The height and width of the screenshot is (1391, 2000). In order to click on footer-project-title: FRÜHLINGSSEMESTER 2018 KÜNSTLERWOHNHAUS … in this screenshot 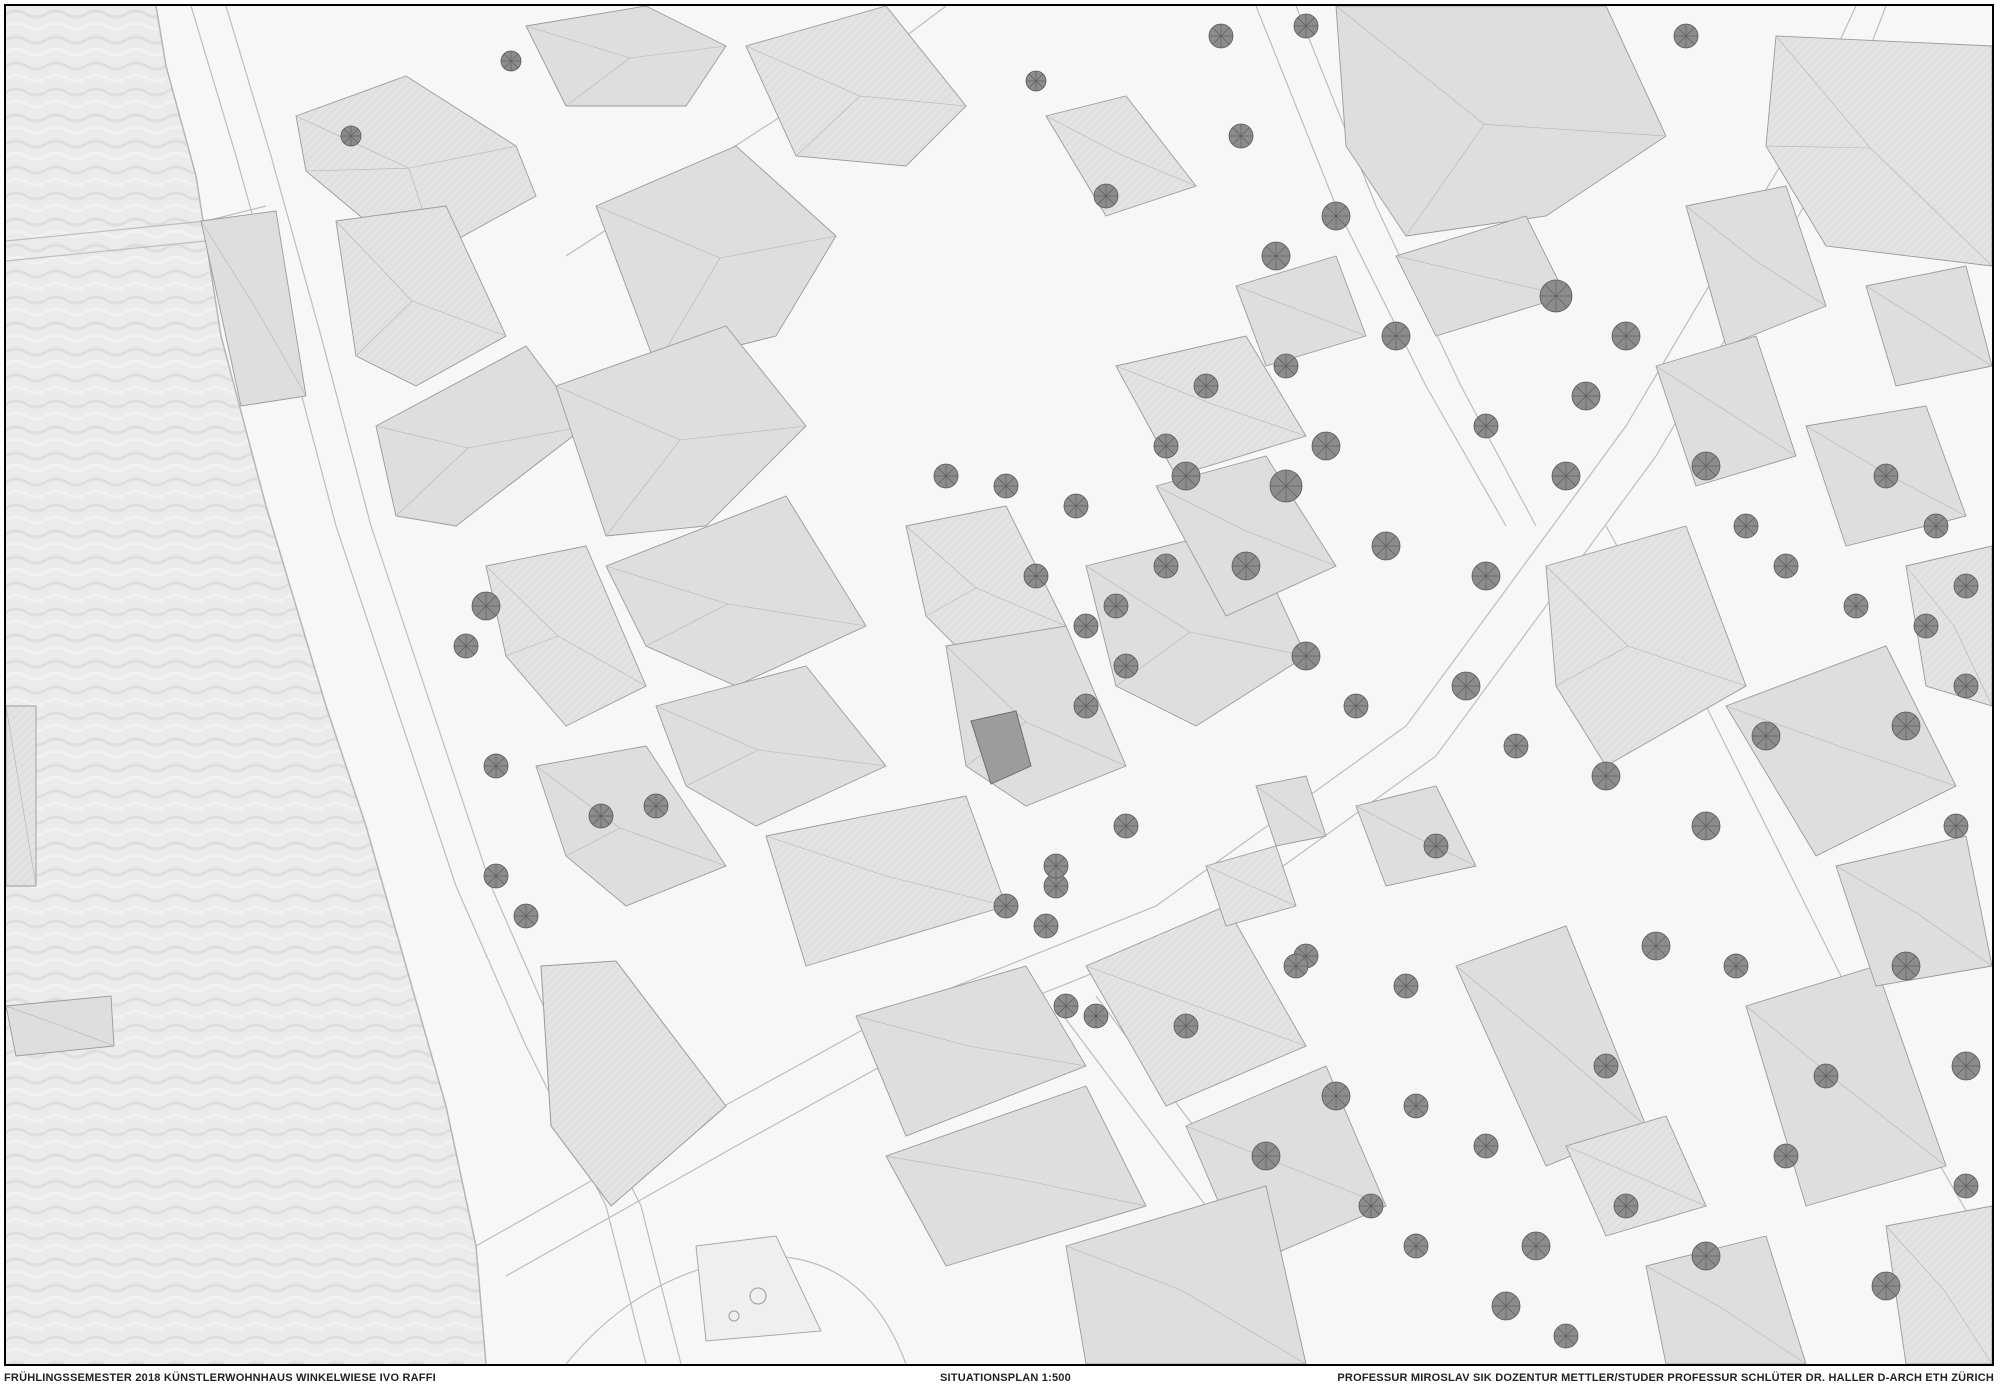, I will do `click(220, 1378)`.